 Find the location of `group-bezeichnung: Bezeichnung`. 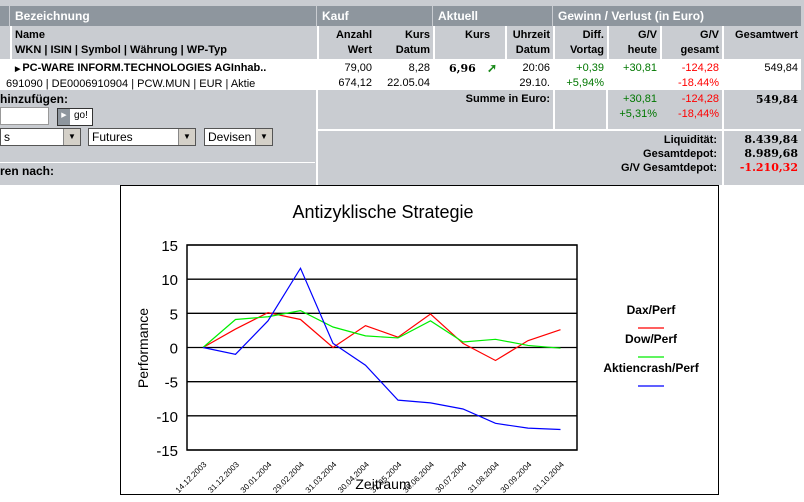

group-bezeichnung: Bezeichnung is located at coordinates (163, 16).